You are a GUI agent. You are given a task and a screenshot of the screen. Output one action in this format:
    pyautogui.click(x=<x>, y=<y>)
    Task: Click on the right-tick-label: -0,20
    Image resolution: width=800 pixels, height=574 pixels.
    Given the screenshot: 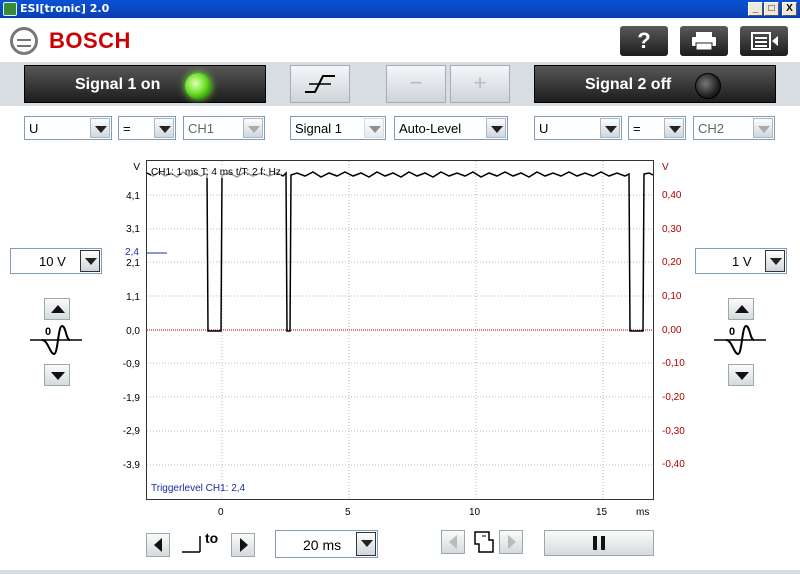 What is the action you would take?
    pyautogui.click(x=673, y=397)
    